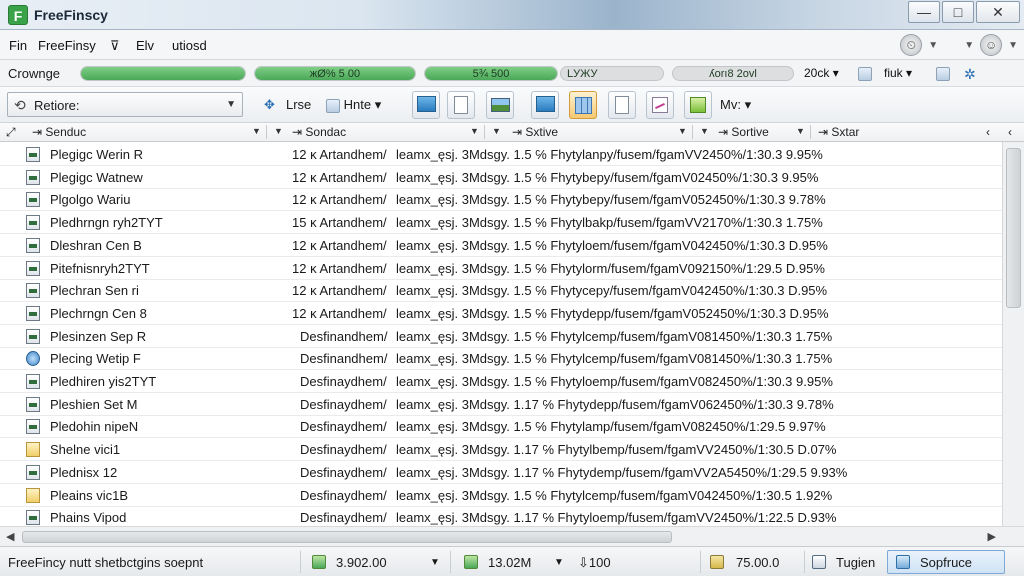 This screenshot has height=576, width=1024. I want to click on scroll-left-arrow: ◀, so click(10, 536).